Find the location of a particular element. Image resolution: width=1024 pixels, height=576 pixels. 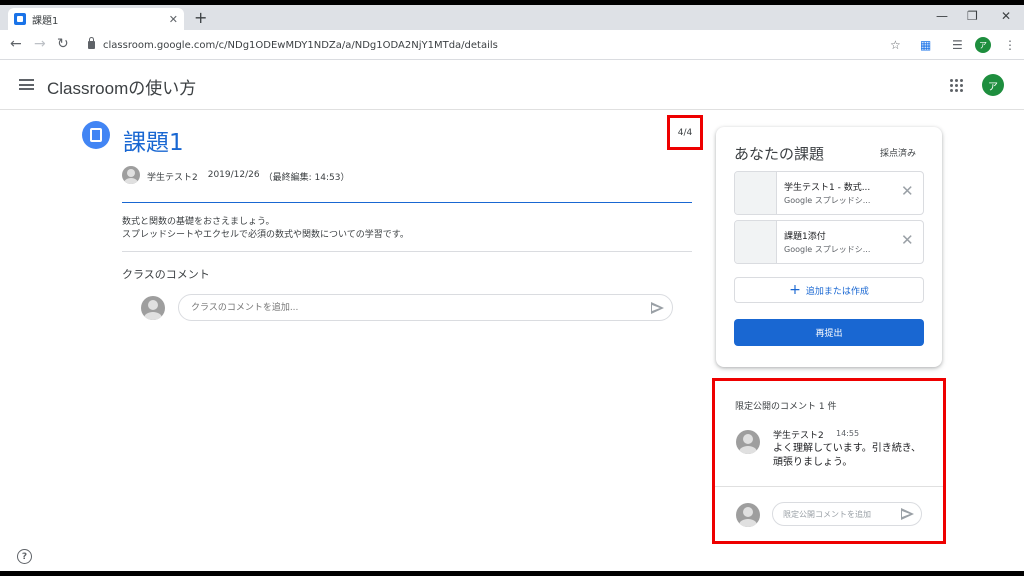

bookmark-star-icon: ☆ is located at coordinates (895, 45).